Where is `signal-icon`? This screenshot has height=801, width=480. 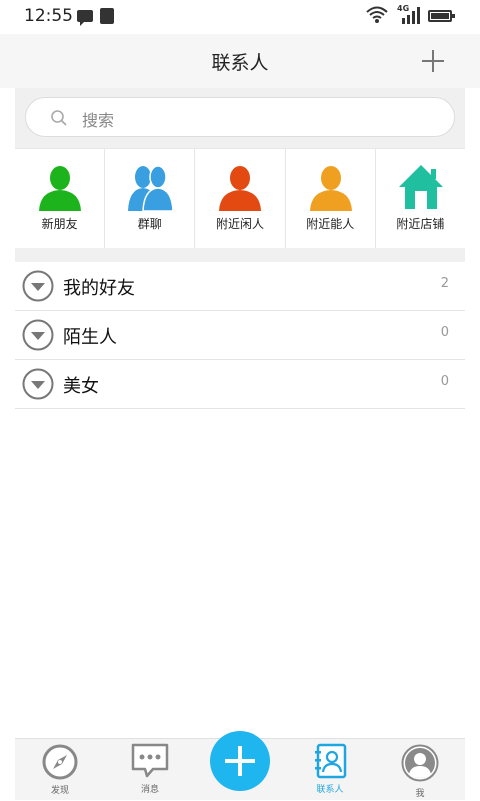 signal-icon is located at coordinates (411, 15).